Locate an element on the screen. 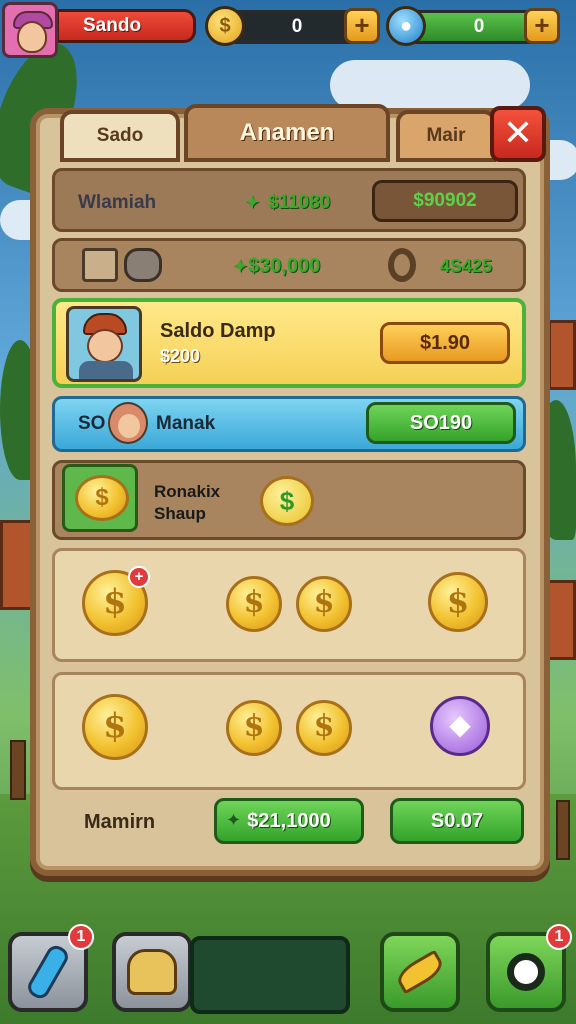 Image resolution: width=576 pixels, height=1024 pixels. top-hud: Sando 0 $ + 0 ● + is located at coordinates (288, 29).